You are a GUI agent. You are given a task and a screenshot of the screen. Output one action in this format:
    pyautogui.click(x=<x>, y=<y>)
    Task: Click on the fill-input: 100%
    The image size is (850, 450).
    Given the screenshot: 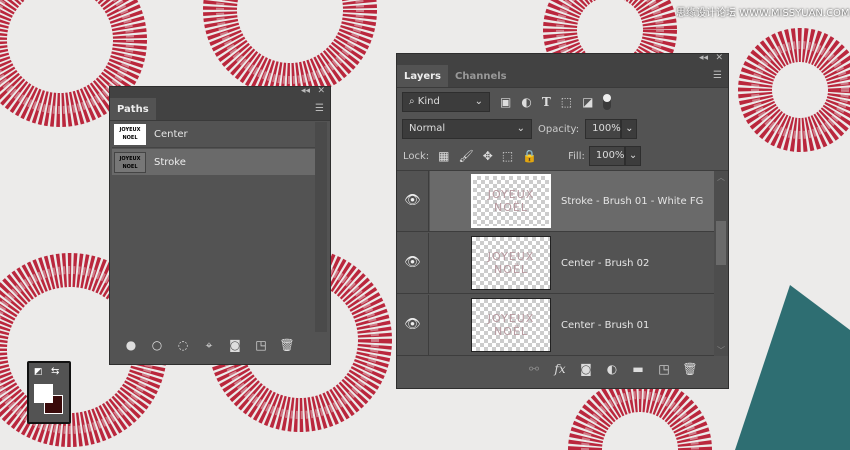 What is the action you would take?
    pyautogui.click(x=606, y=156)
    